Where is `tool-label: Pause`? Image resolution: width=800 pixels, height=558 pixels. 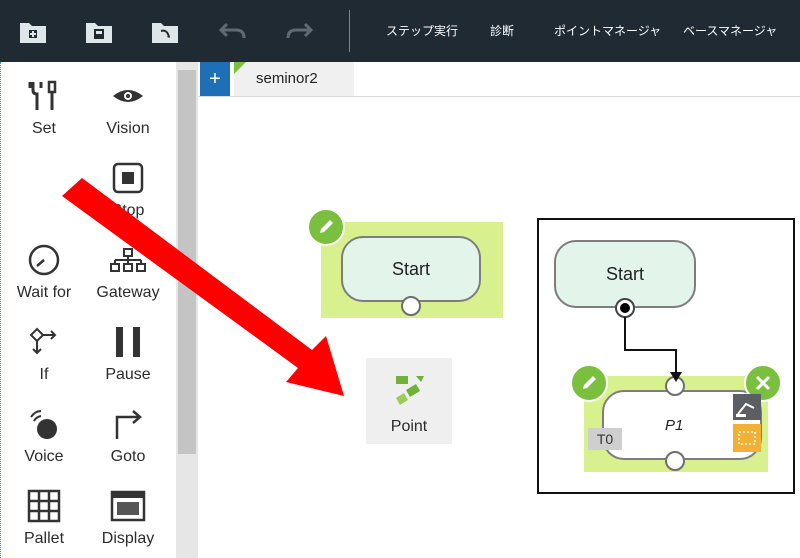
tool-label: Pause is located at coordinates (128, 374).